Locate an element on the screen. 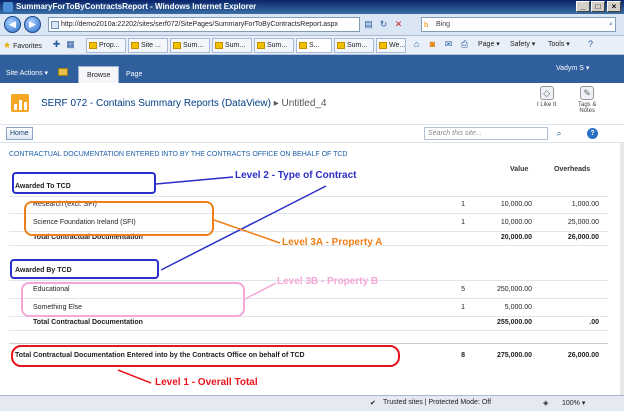 The height and width of the screenshot is (411, 624). group-total-value: 255,000.00 is located at coordinates (514, 322).